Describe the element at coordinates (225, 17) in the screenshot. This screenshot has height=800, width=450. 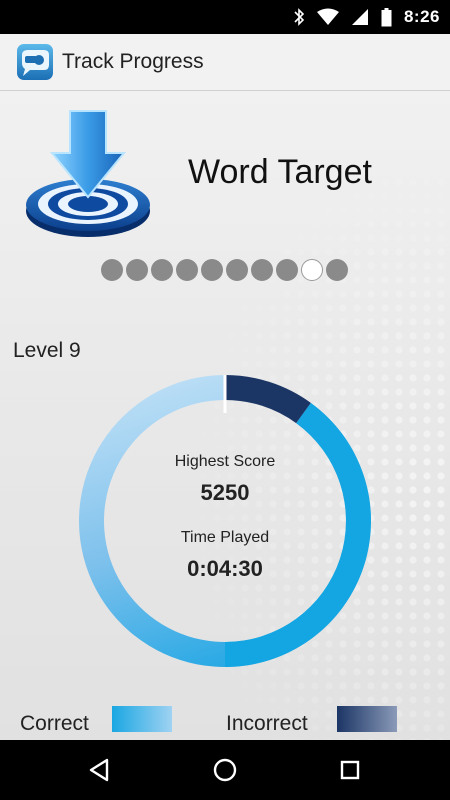
I see `status-bar: 8:26` at that location.